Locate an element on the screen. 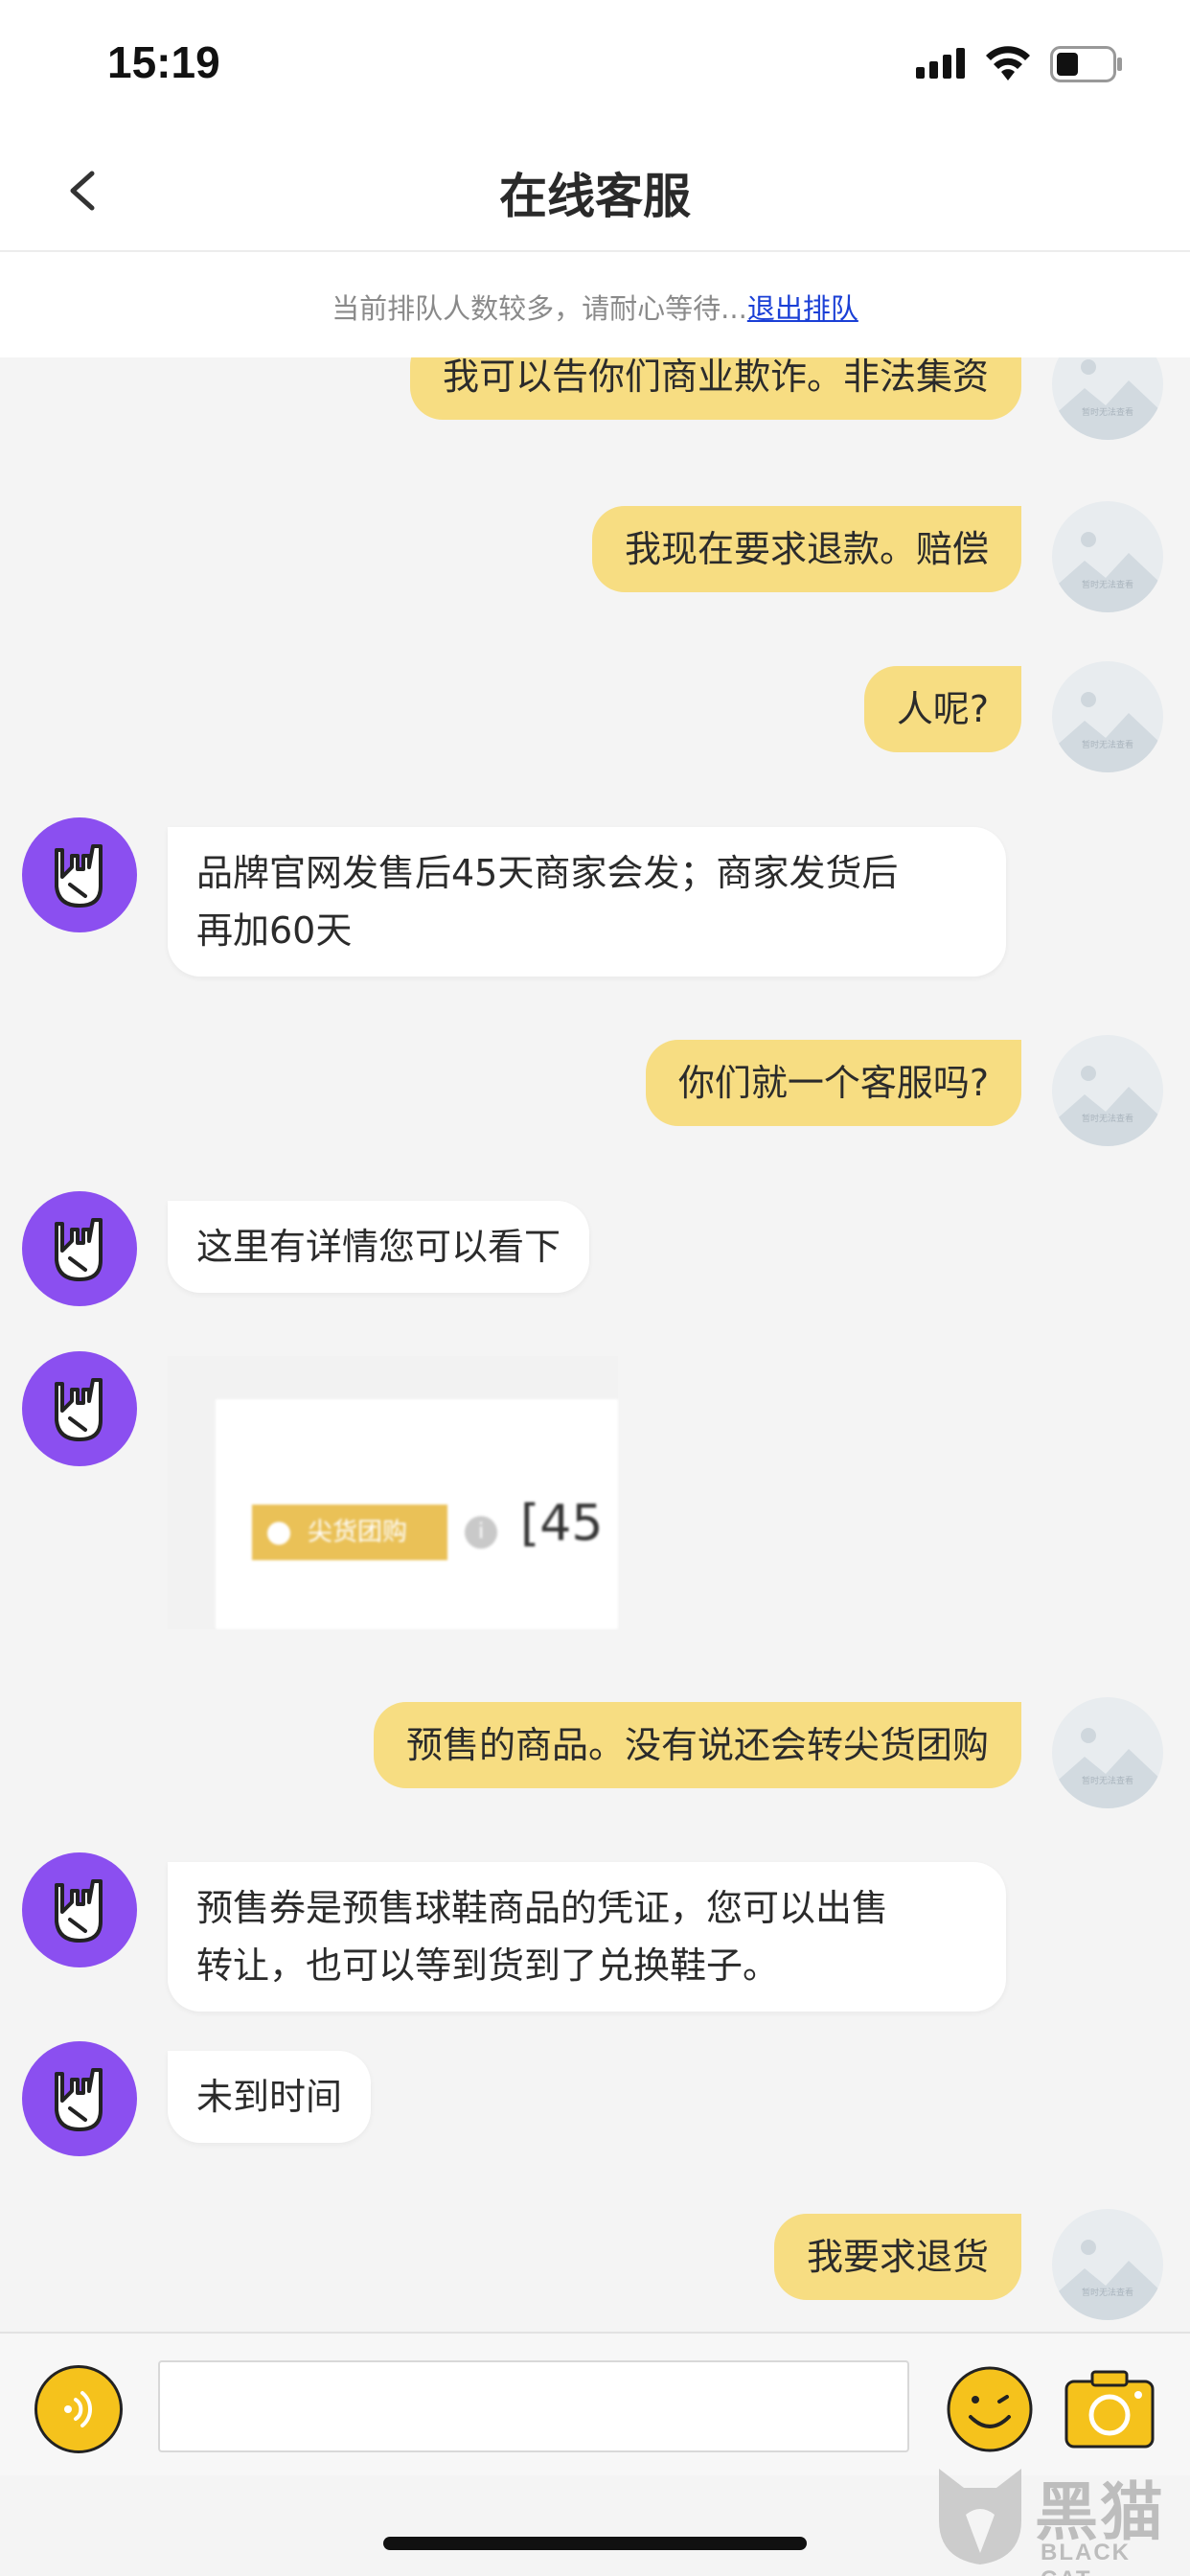  battery-icon is located at coordinates (1086, 64).